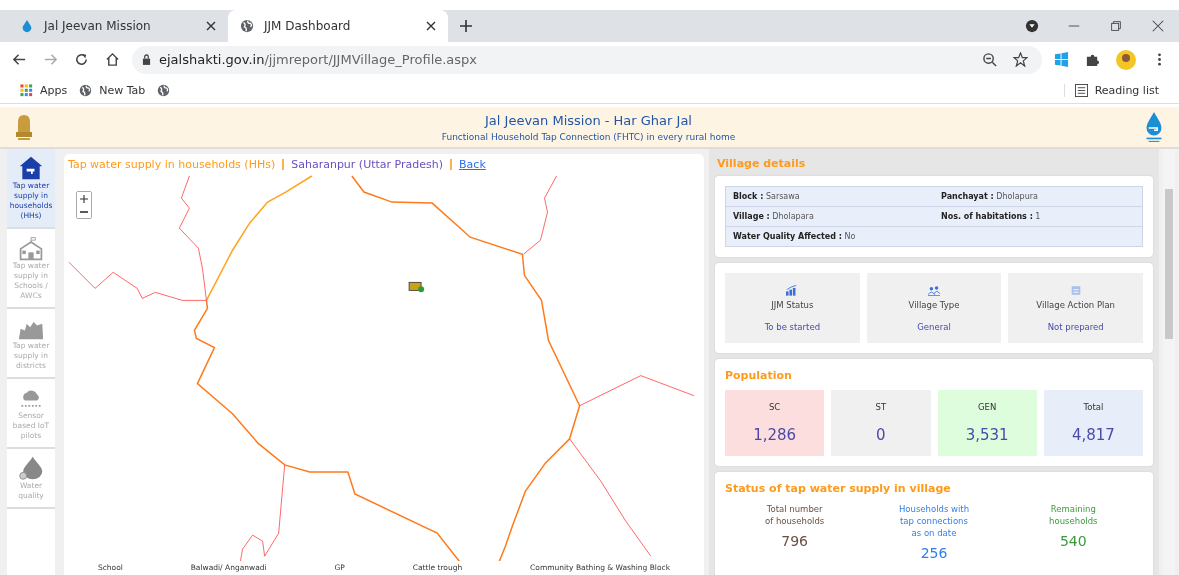  I want to click on population-count: 1,286, so click(775, 435).